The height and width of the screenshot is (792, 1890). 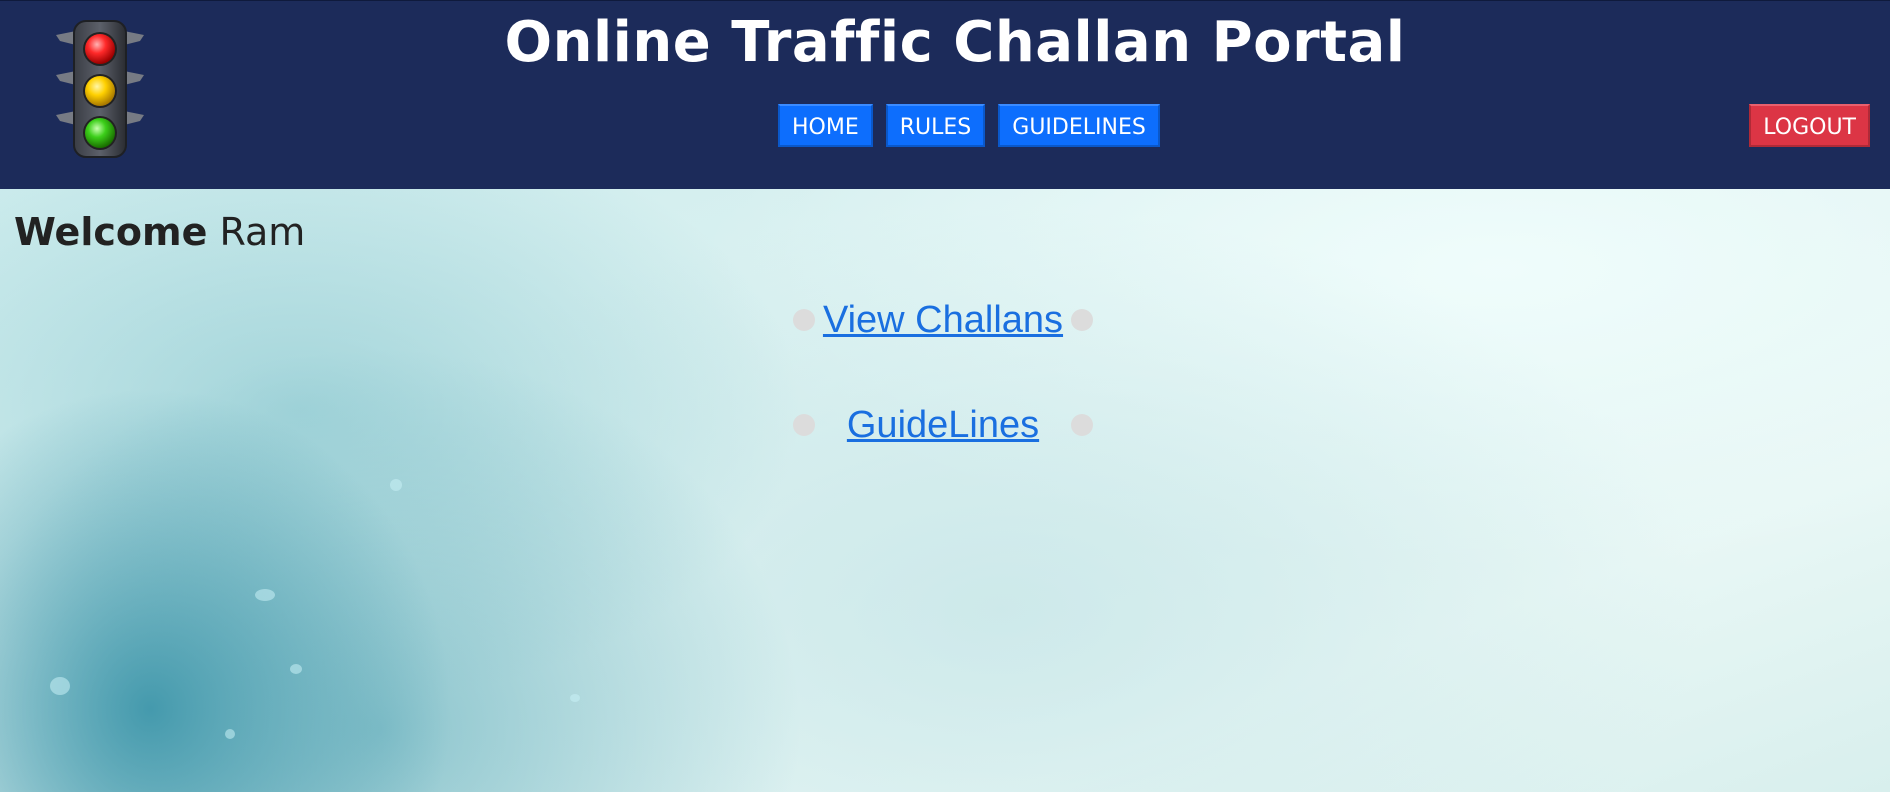 I want to click on guidelines-link: GuideLines, so click(x=943, y=425).